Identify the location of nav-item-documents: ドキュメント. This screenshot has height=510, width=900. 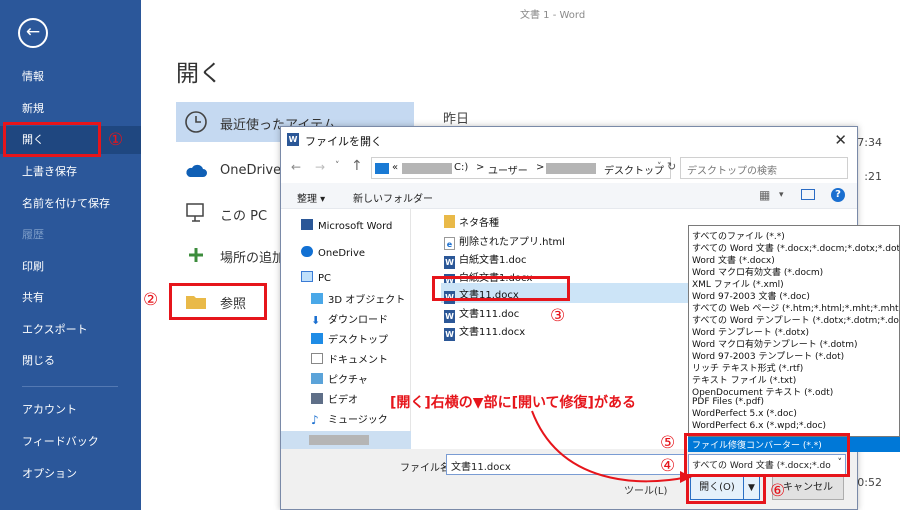
(349, 358).